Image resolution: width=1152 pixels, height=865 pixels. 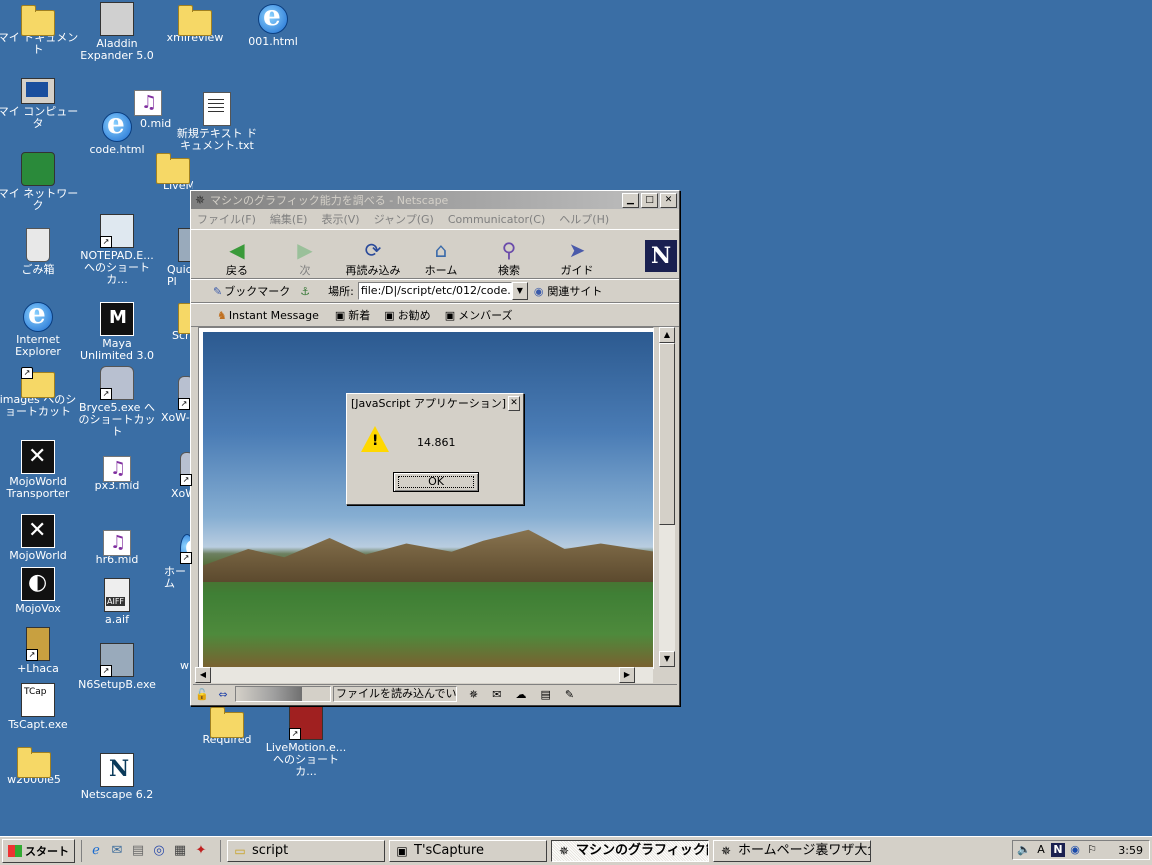 What do you see at coordinates (1075, 850) in the screenshot?
I see `realplayer-icon: ◉` at bounding box center [1075, 850].